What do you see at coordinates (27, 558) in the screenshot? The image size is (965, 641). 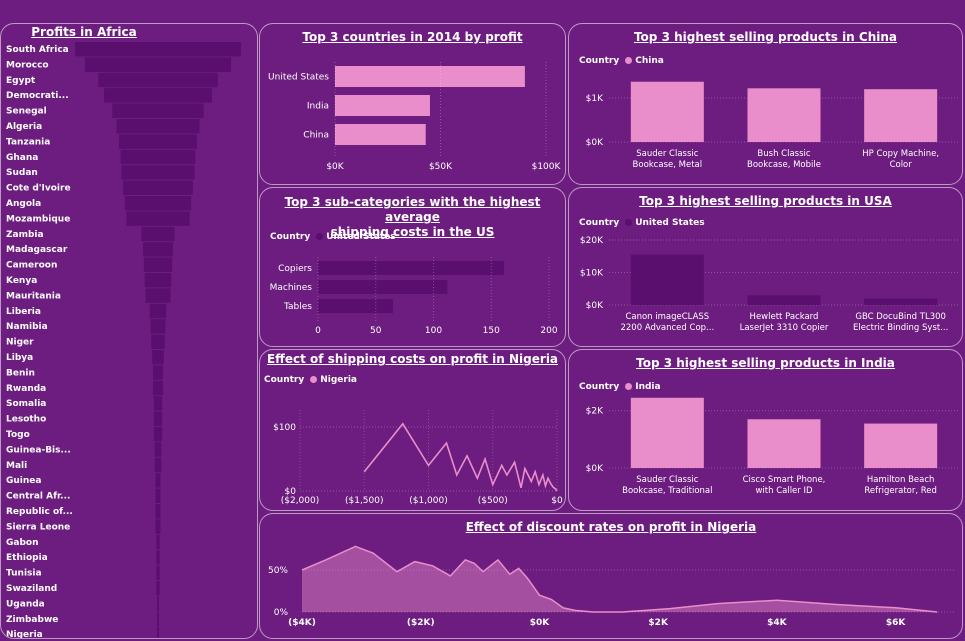 I see `funnel-label: Ethiopia` at bounding box center [27, 558].